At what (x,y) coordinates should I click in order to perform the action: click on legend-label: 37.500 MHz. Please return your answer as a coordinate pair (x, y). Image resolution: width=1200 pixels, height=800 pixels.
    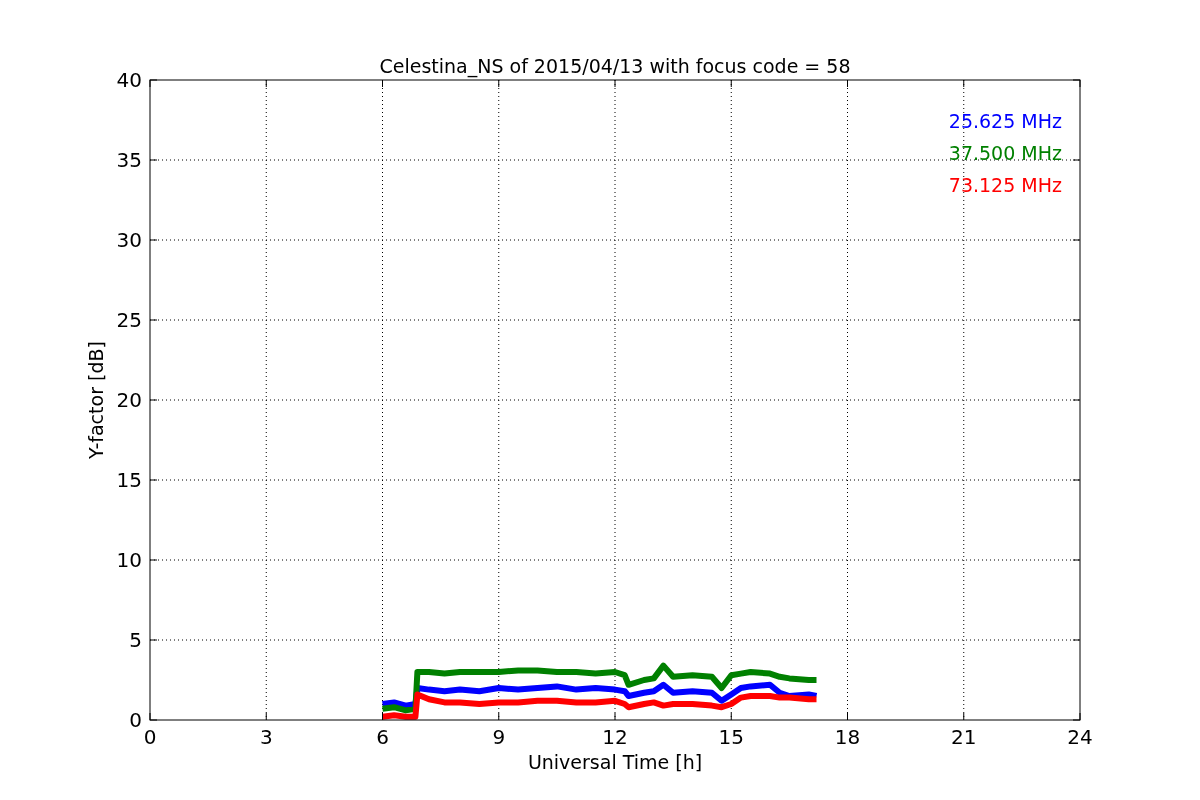
    Looking at the image, I should click on (1005, 153).